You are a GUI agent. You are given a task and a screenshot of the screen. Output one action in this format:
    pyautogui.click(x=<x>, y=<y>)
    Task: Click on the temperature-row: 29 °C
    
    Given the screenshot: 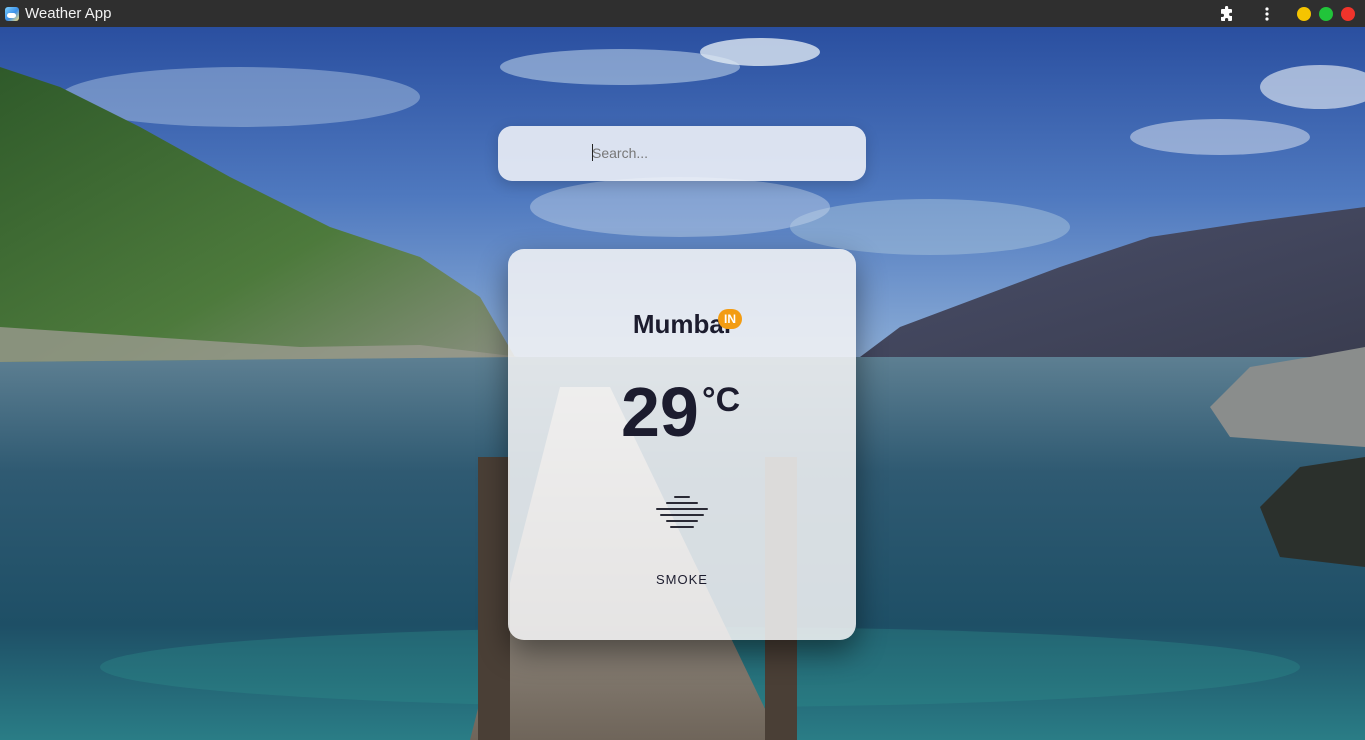 What is the action you would take?
    pyautogui.click(x=701, y=412)
    